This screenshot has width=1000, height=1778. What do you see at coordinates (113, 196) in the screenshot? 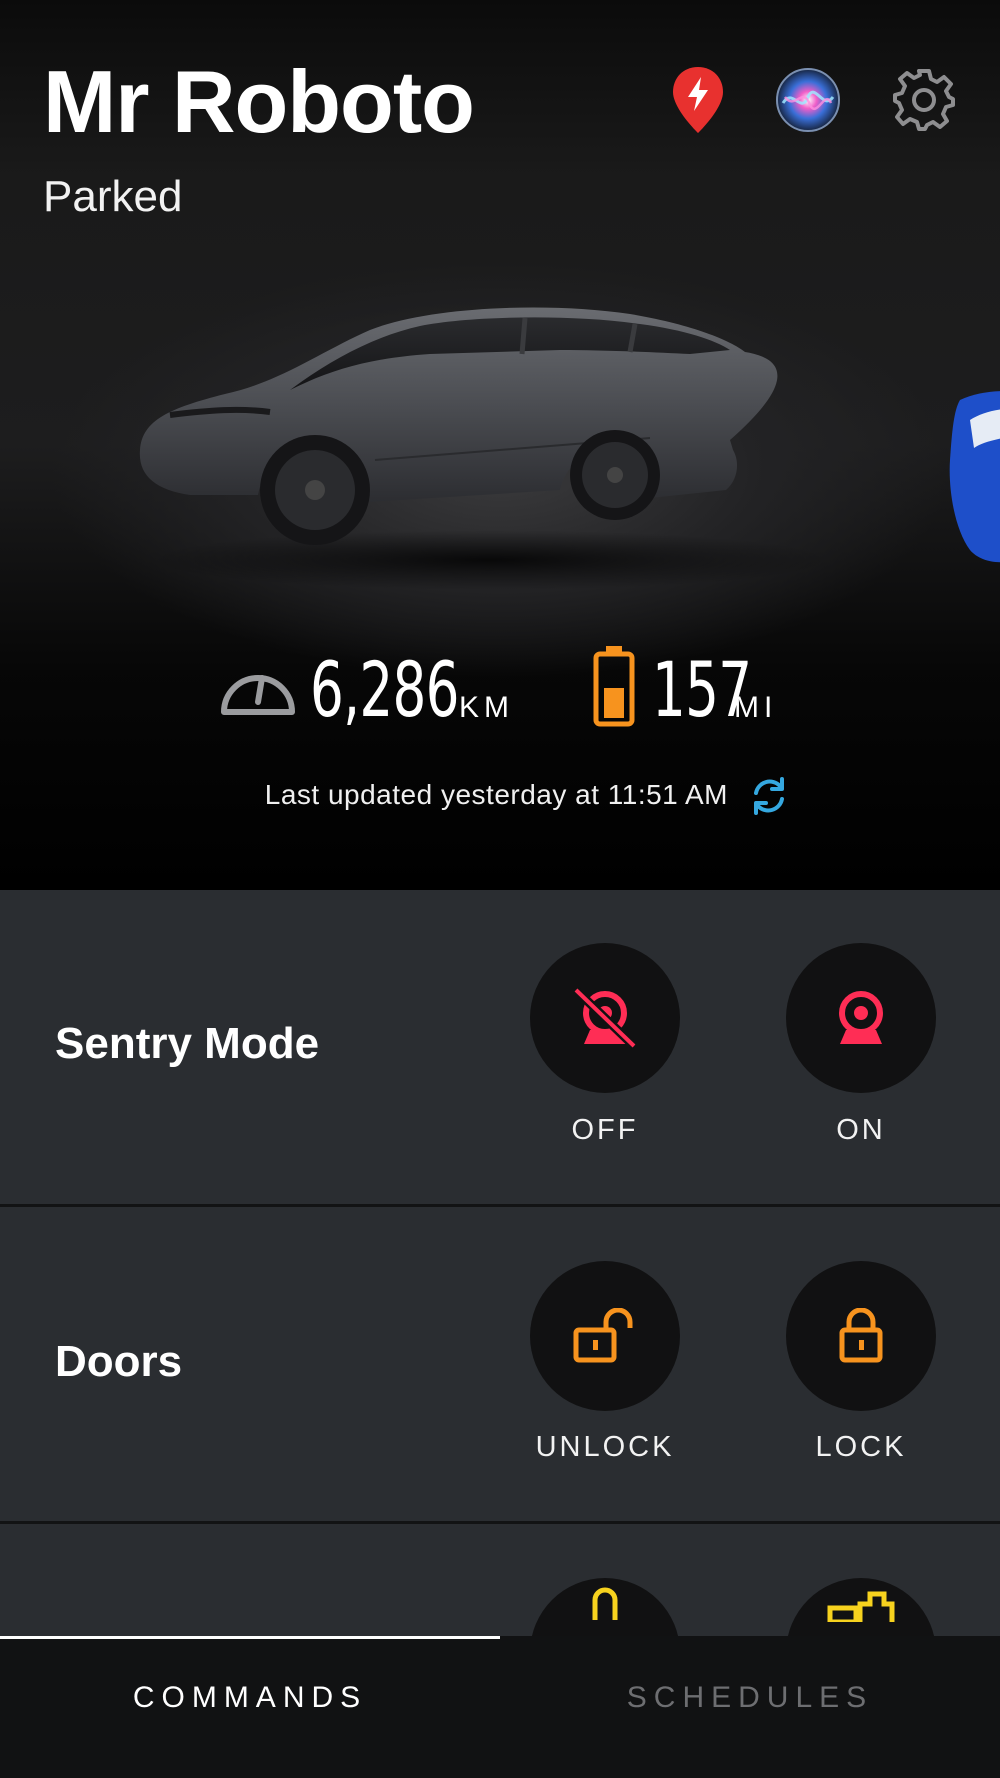
I see `car-status: Parked` at bounding box center [113, 196].